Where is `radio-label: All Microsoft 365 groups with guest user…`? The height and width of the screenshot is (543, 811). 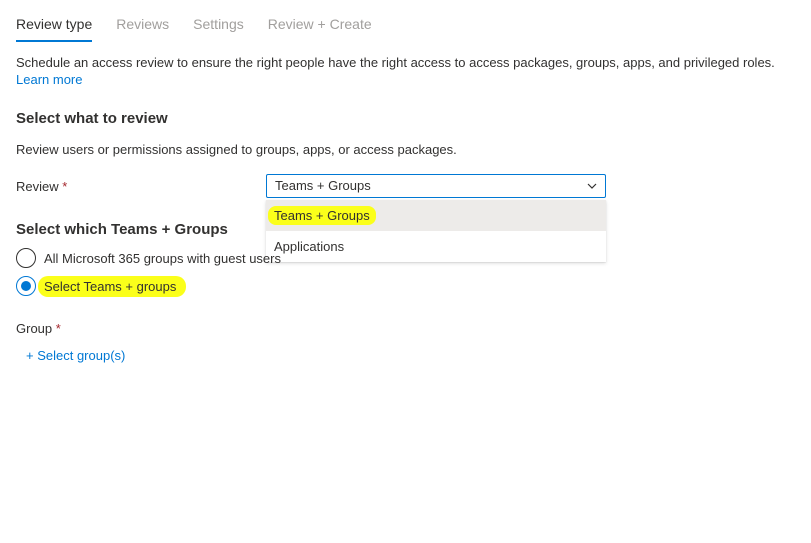 radio-label: All Microsoft 365 groups with guest user… is located at coordinates (162, 258).